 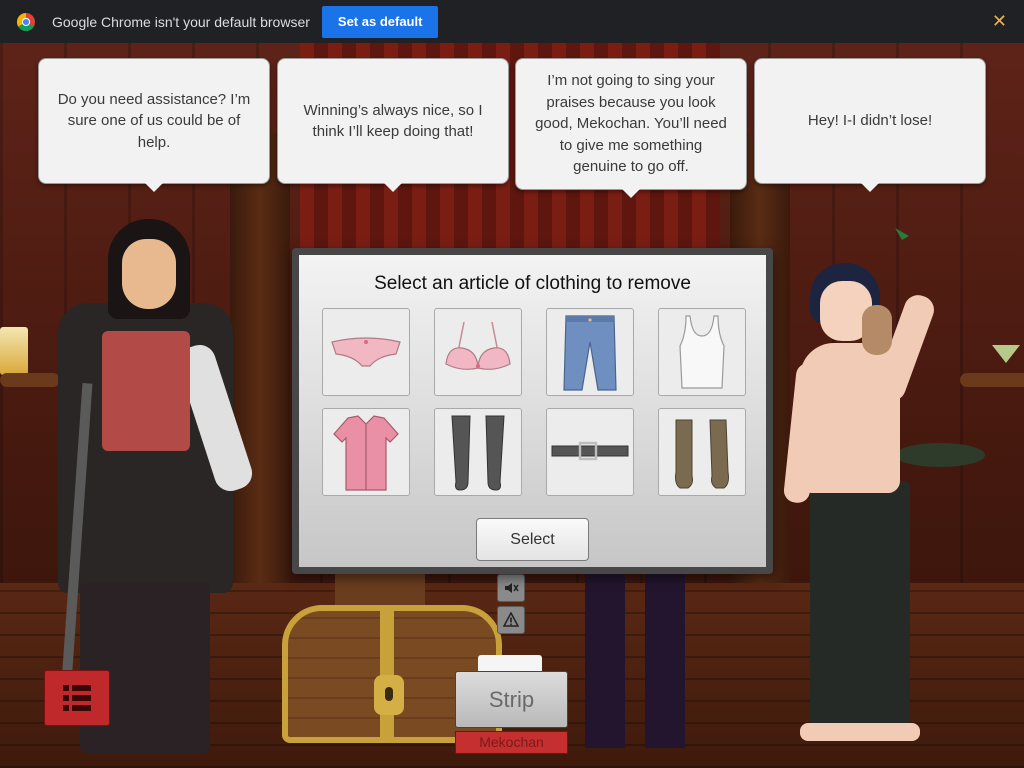 I want to click on clothing-item-bra, so click(x=478, y=352).